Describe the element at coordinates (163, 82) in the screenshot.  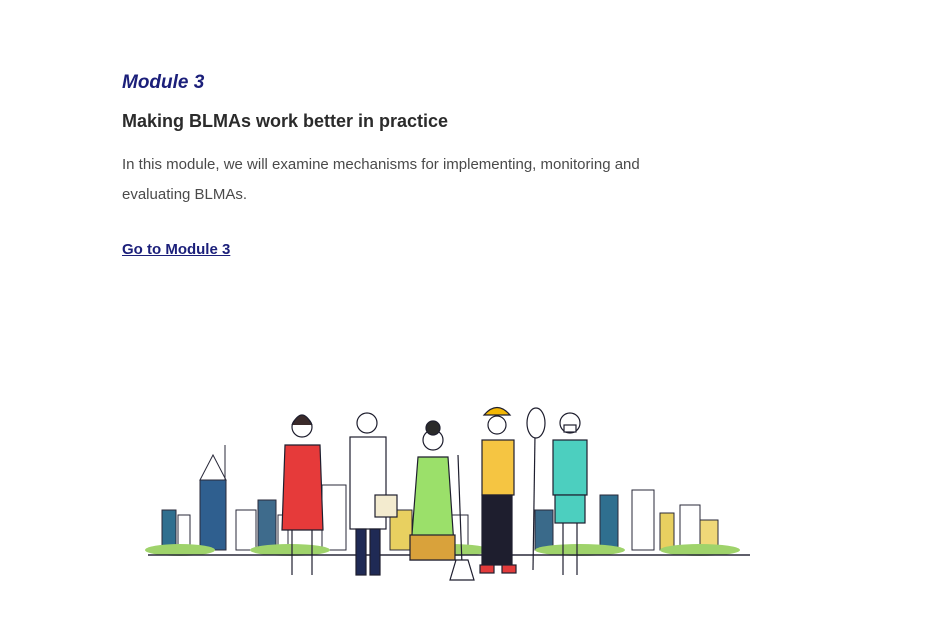
I see `module-label: Module 3` at that location.